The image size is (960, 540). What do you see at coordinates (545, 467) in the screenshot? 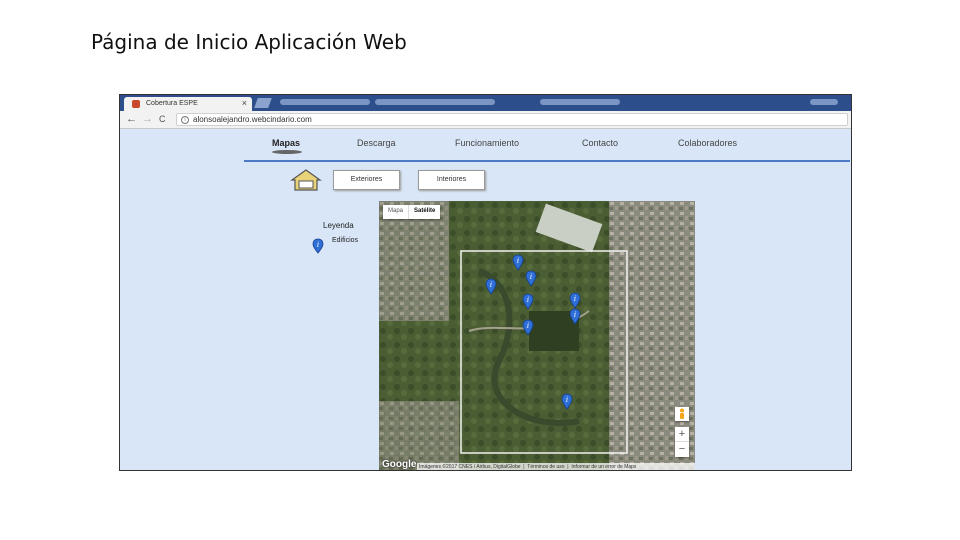
I see `terms-link: Términos de uso` at bounding box center [545, 467].